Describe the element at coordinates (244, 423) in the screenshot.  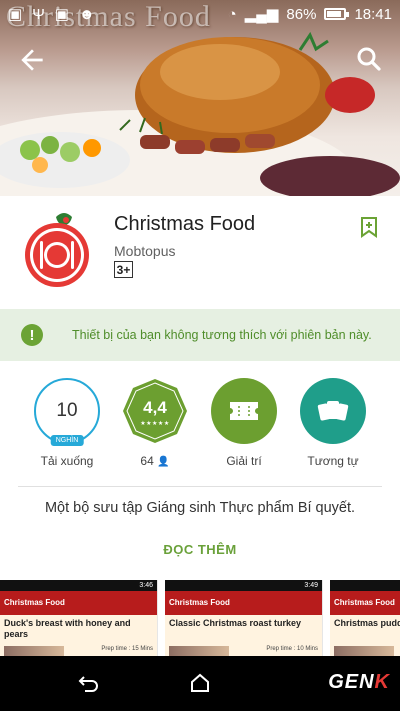
I see `category-stat: Giải trí` at that location.